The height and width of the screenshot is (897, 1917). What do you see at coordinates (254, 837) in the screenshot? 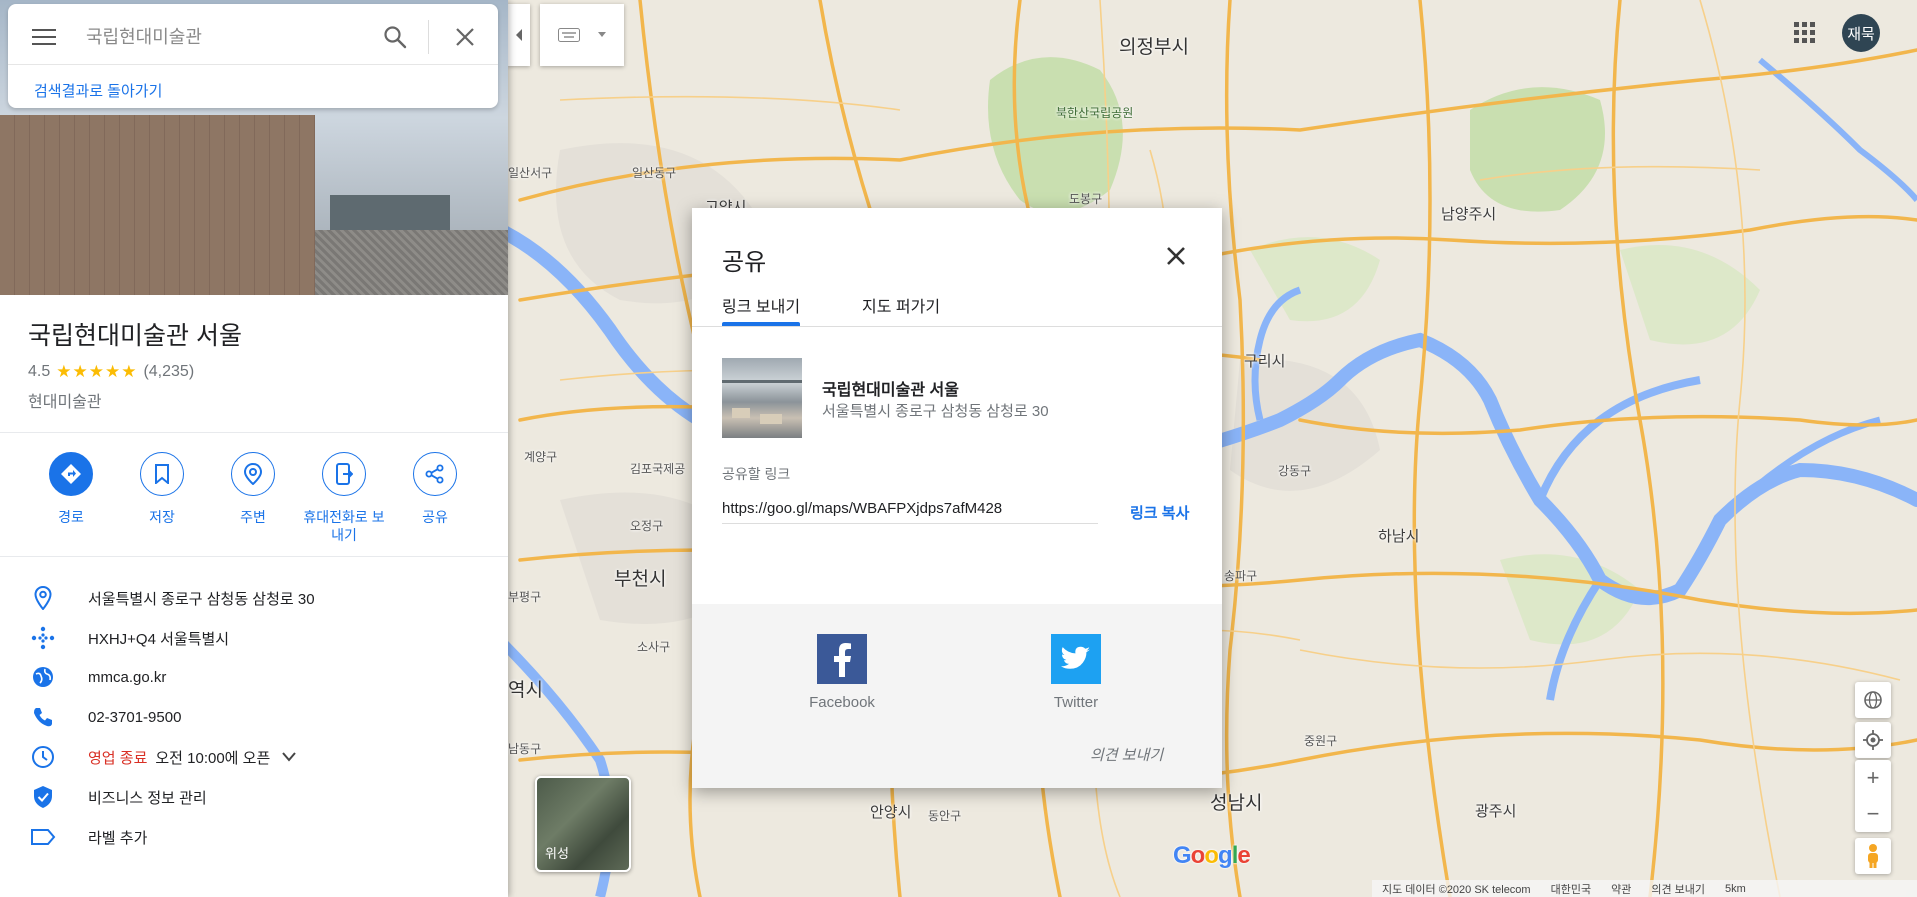
I see `add-label-row: 라벨 추가` at bounding box center [254, 837].